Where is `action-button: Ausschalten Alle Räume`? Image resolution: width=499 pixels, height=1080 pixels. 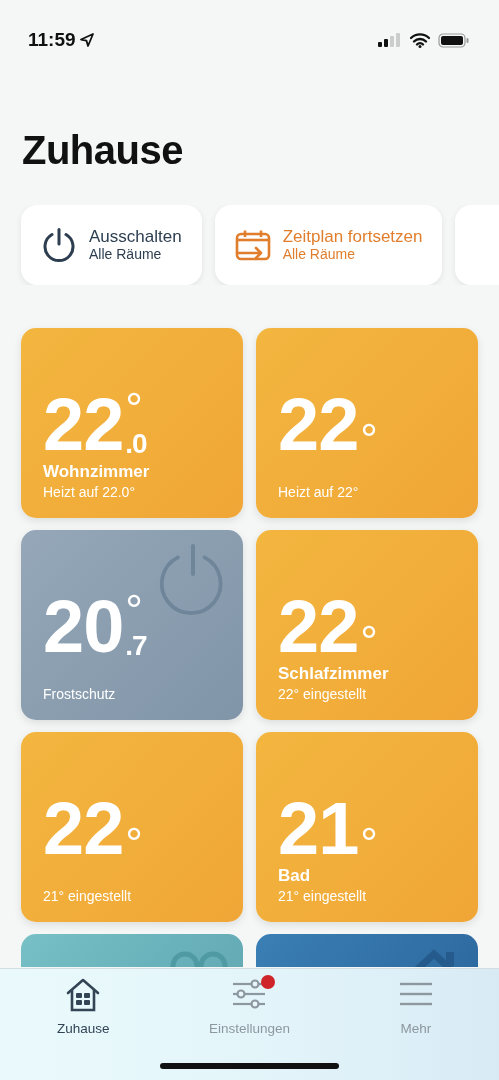
action-button: Ausschalten Alle Räume is located at coordinates (111, 245).